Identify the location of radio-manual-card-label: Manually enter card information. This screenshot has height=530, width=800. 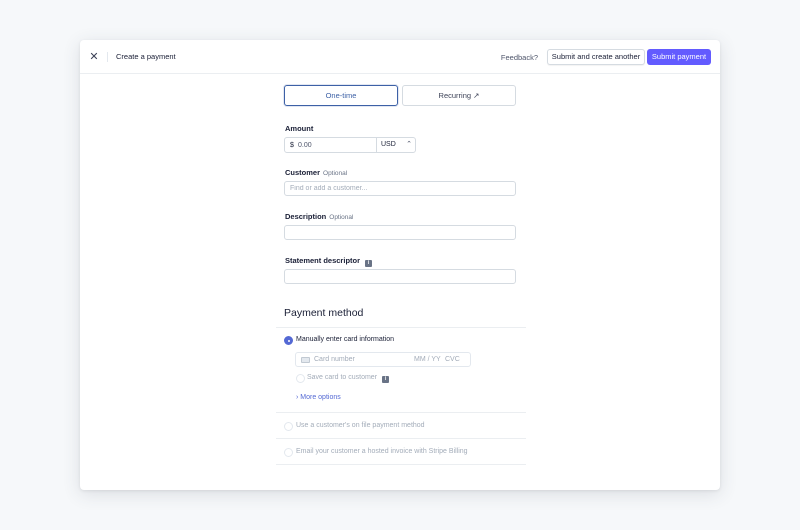
(345, 339).